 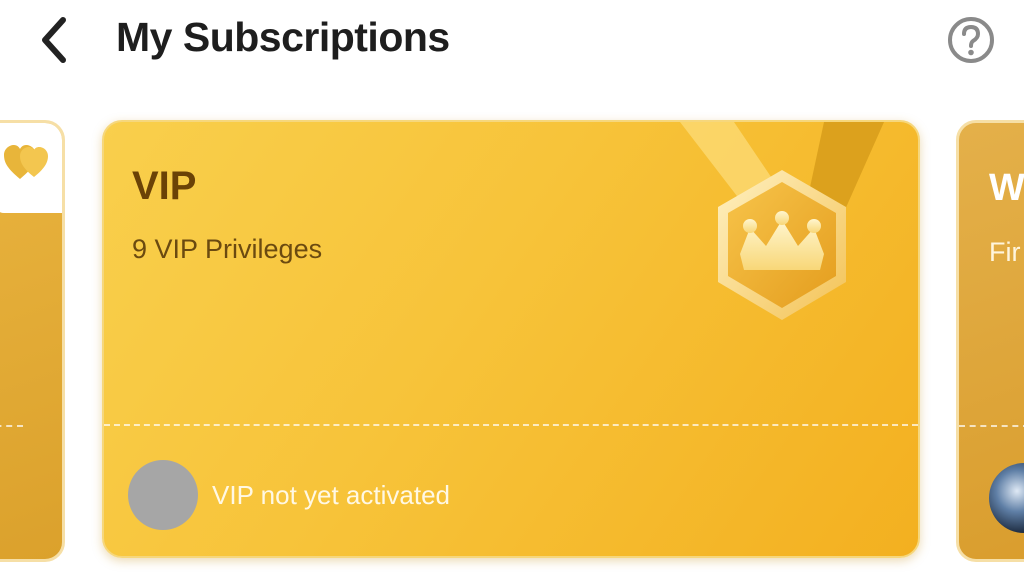 What do you see at coordinates (782, 221) in the screenshot?
I see `crown-medal-icon` at bounding box center [782, 221].